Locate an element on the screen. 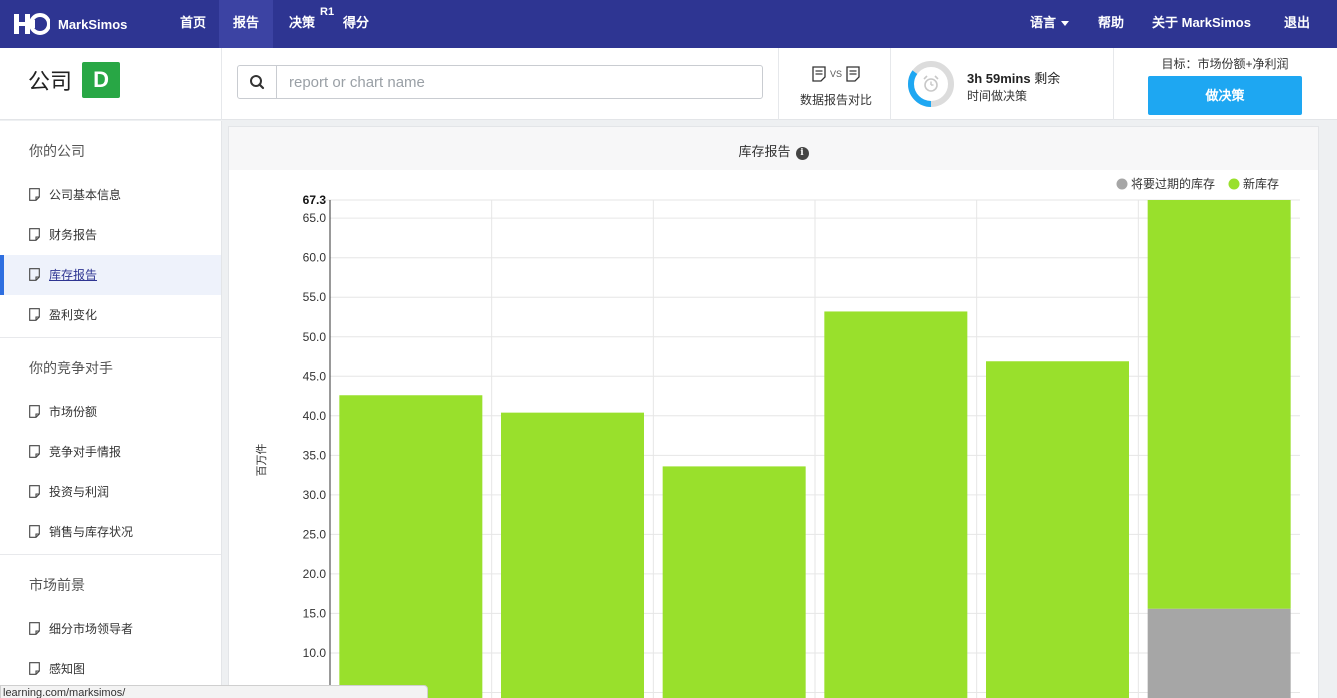 The height and width of the screenshot is (698, 1337). sidebar-item: 投资与利润 is located at coordinates (110, 492).